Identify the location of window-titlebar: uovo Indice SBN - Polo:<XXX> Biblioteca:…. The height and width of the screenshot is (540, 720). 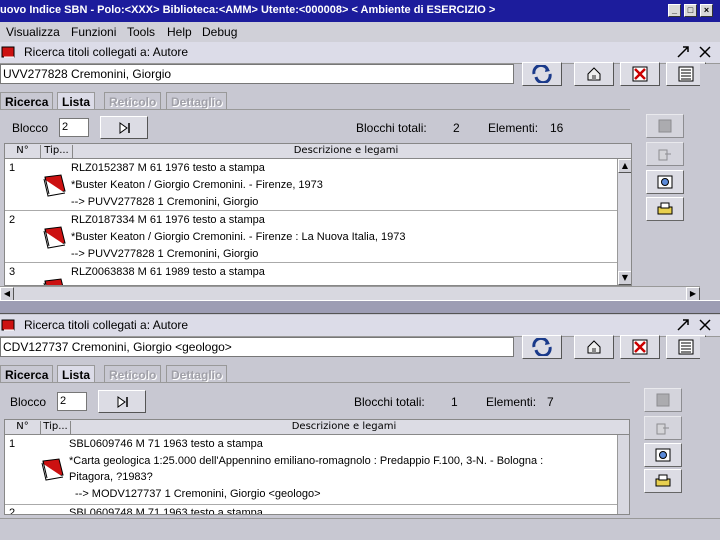
(360, 11).